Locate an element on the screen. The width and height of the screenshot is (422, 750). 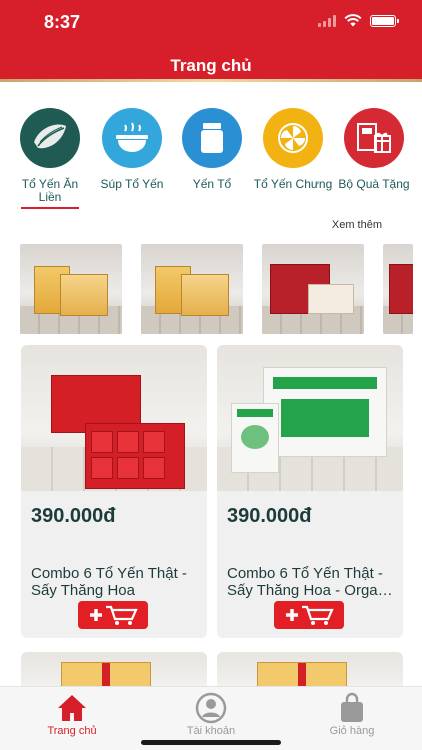
wifi-icon is located at coordinates (353, 20).